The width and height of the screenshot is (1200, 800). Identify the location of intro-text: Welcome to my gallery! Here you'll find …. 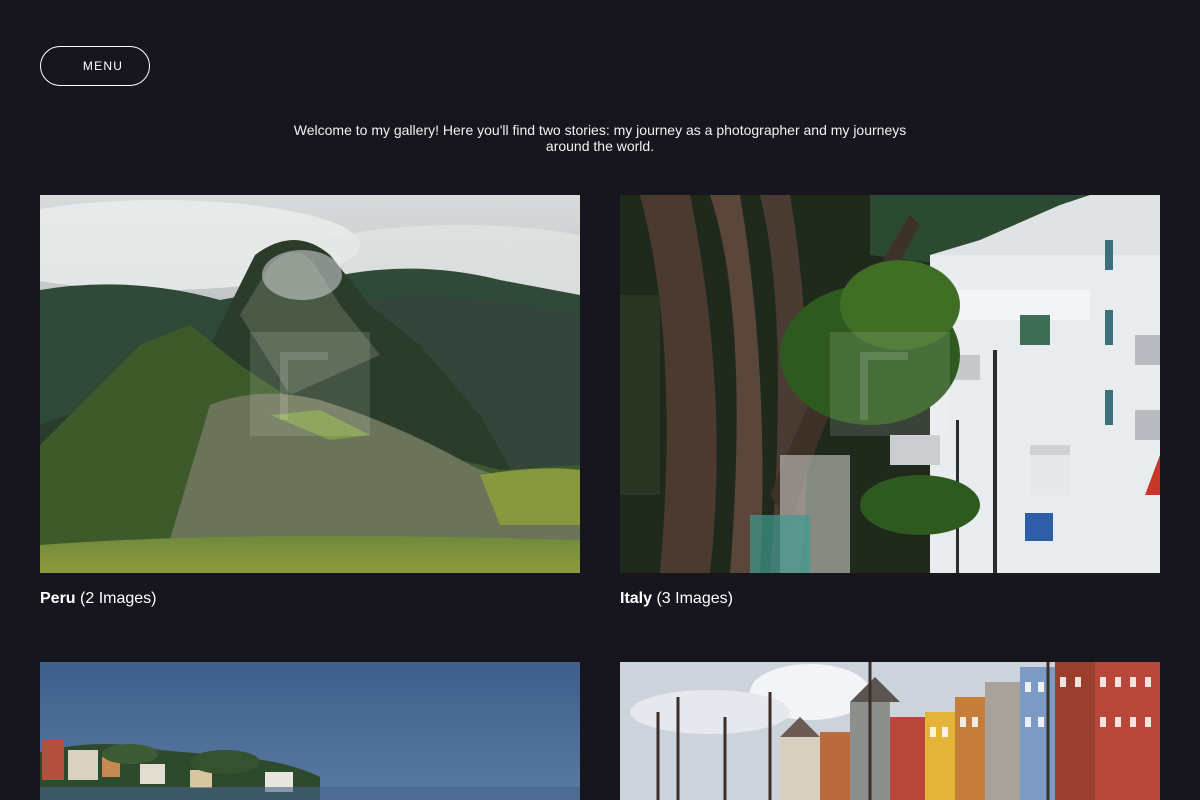
(600, 138).